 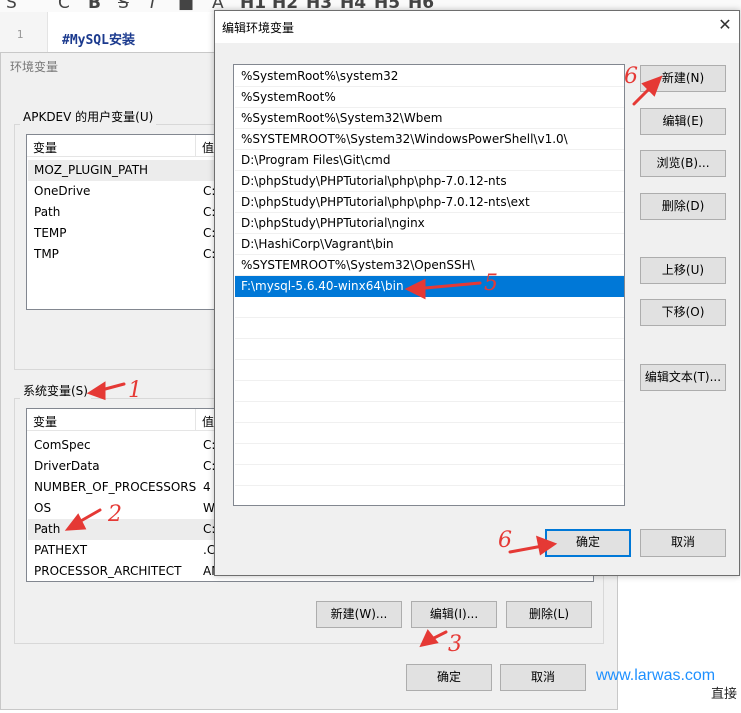 What do you see at coordinates (135, 390) in the screenshot?
I see `annotation-number: 1` at bounding box center [135, 390].